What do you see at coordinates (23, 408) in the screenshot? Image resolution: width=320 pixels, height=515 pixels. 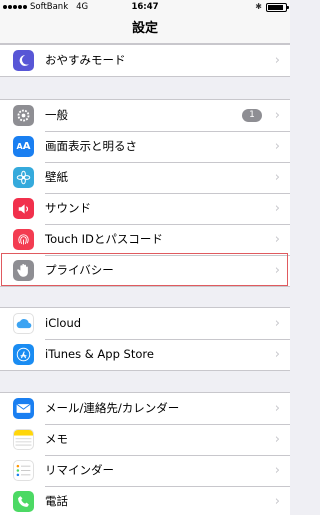 I see `mail-icon` at bounding box center [23, 408].